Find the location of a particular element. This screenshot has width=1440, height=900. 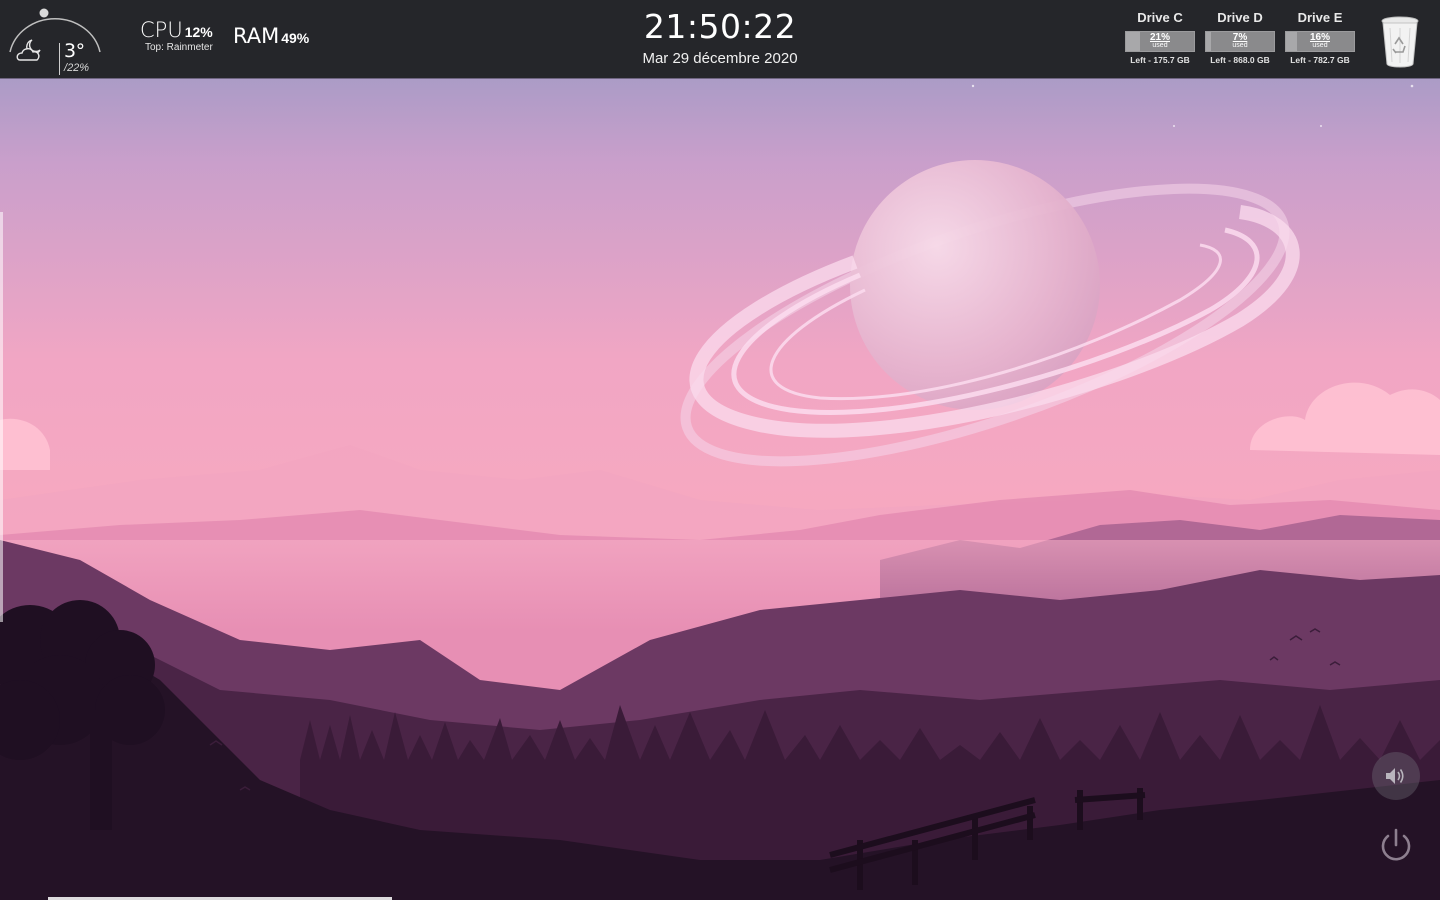

drive-usage-bar: 7% used is located at coordinates (1240, 41).